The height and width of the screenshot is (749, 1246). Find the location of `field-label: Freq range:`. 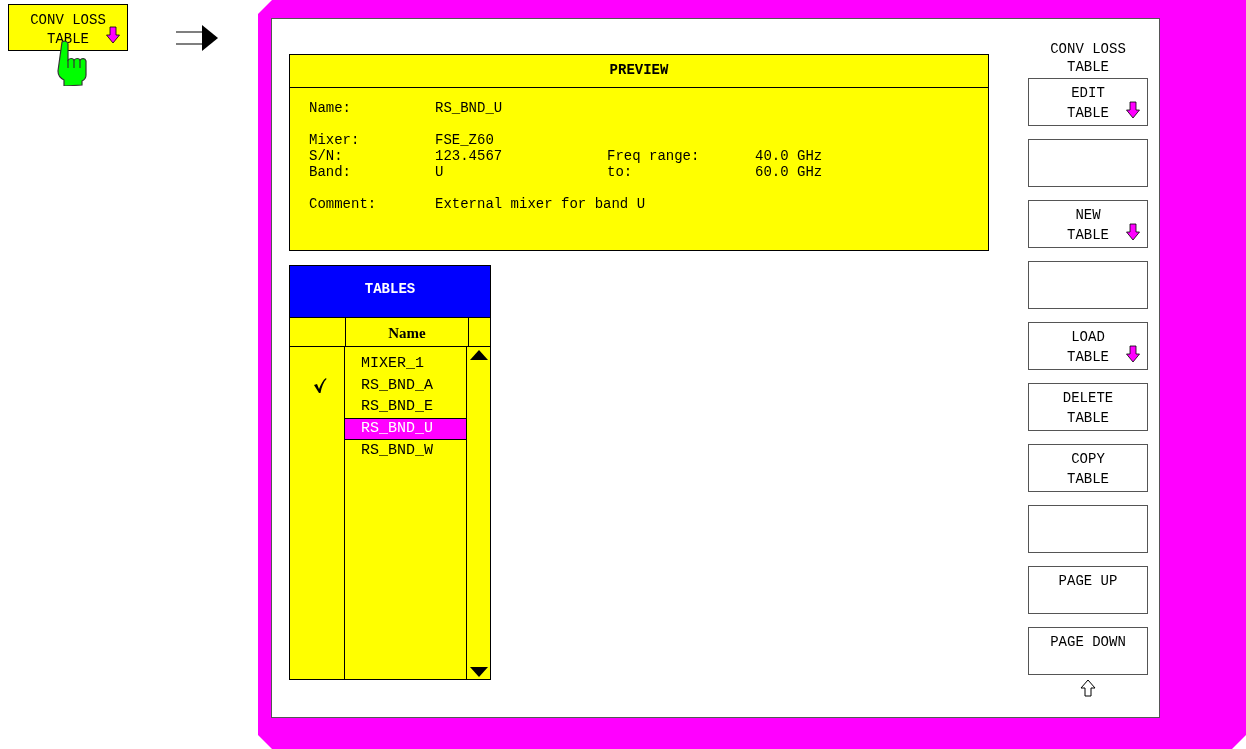

field-label: Freq range: is located at coordinates (654, 156).